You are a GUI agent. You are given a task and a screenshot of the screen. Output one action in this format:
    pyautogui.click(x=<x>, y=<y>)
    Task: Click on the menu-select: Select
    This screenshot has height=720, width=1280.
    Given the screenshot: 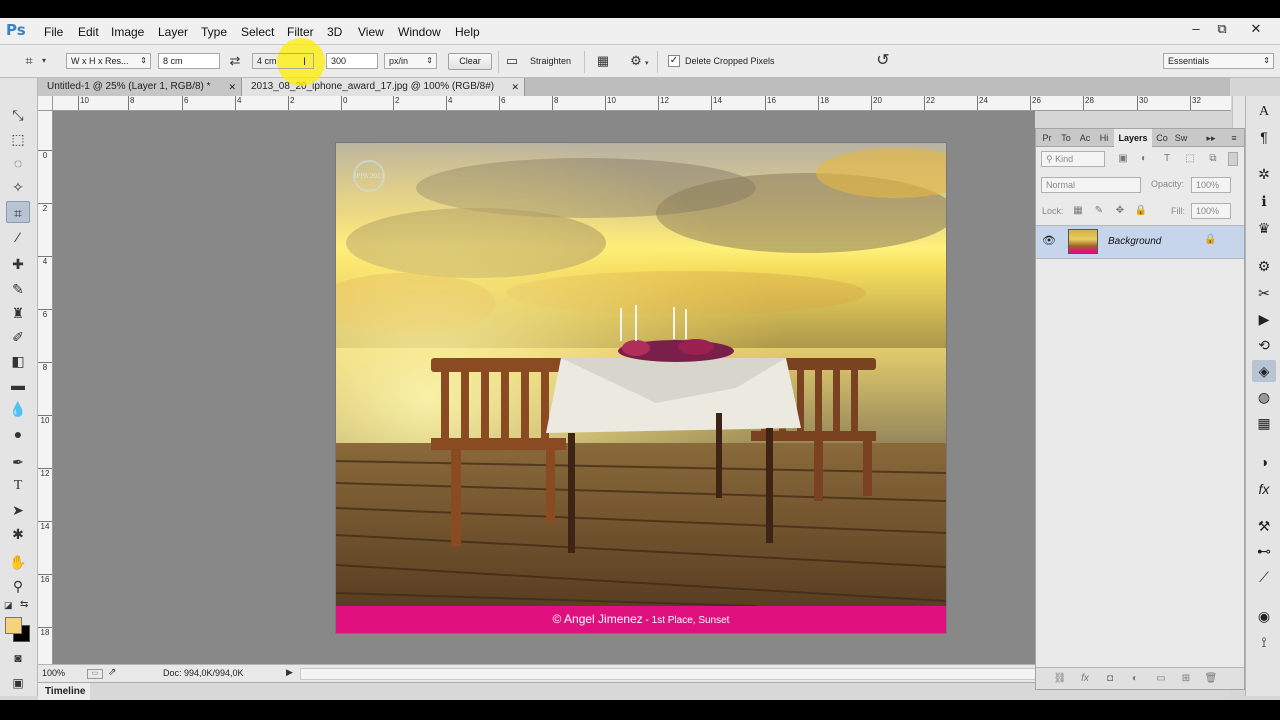 What is the action you would take?
    pyautogui.click(x=257, y=32)
    